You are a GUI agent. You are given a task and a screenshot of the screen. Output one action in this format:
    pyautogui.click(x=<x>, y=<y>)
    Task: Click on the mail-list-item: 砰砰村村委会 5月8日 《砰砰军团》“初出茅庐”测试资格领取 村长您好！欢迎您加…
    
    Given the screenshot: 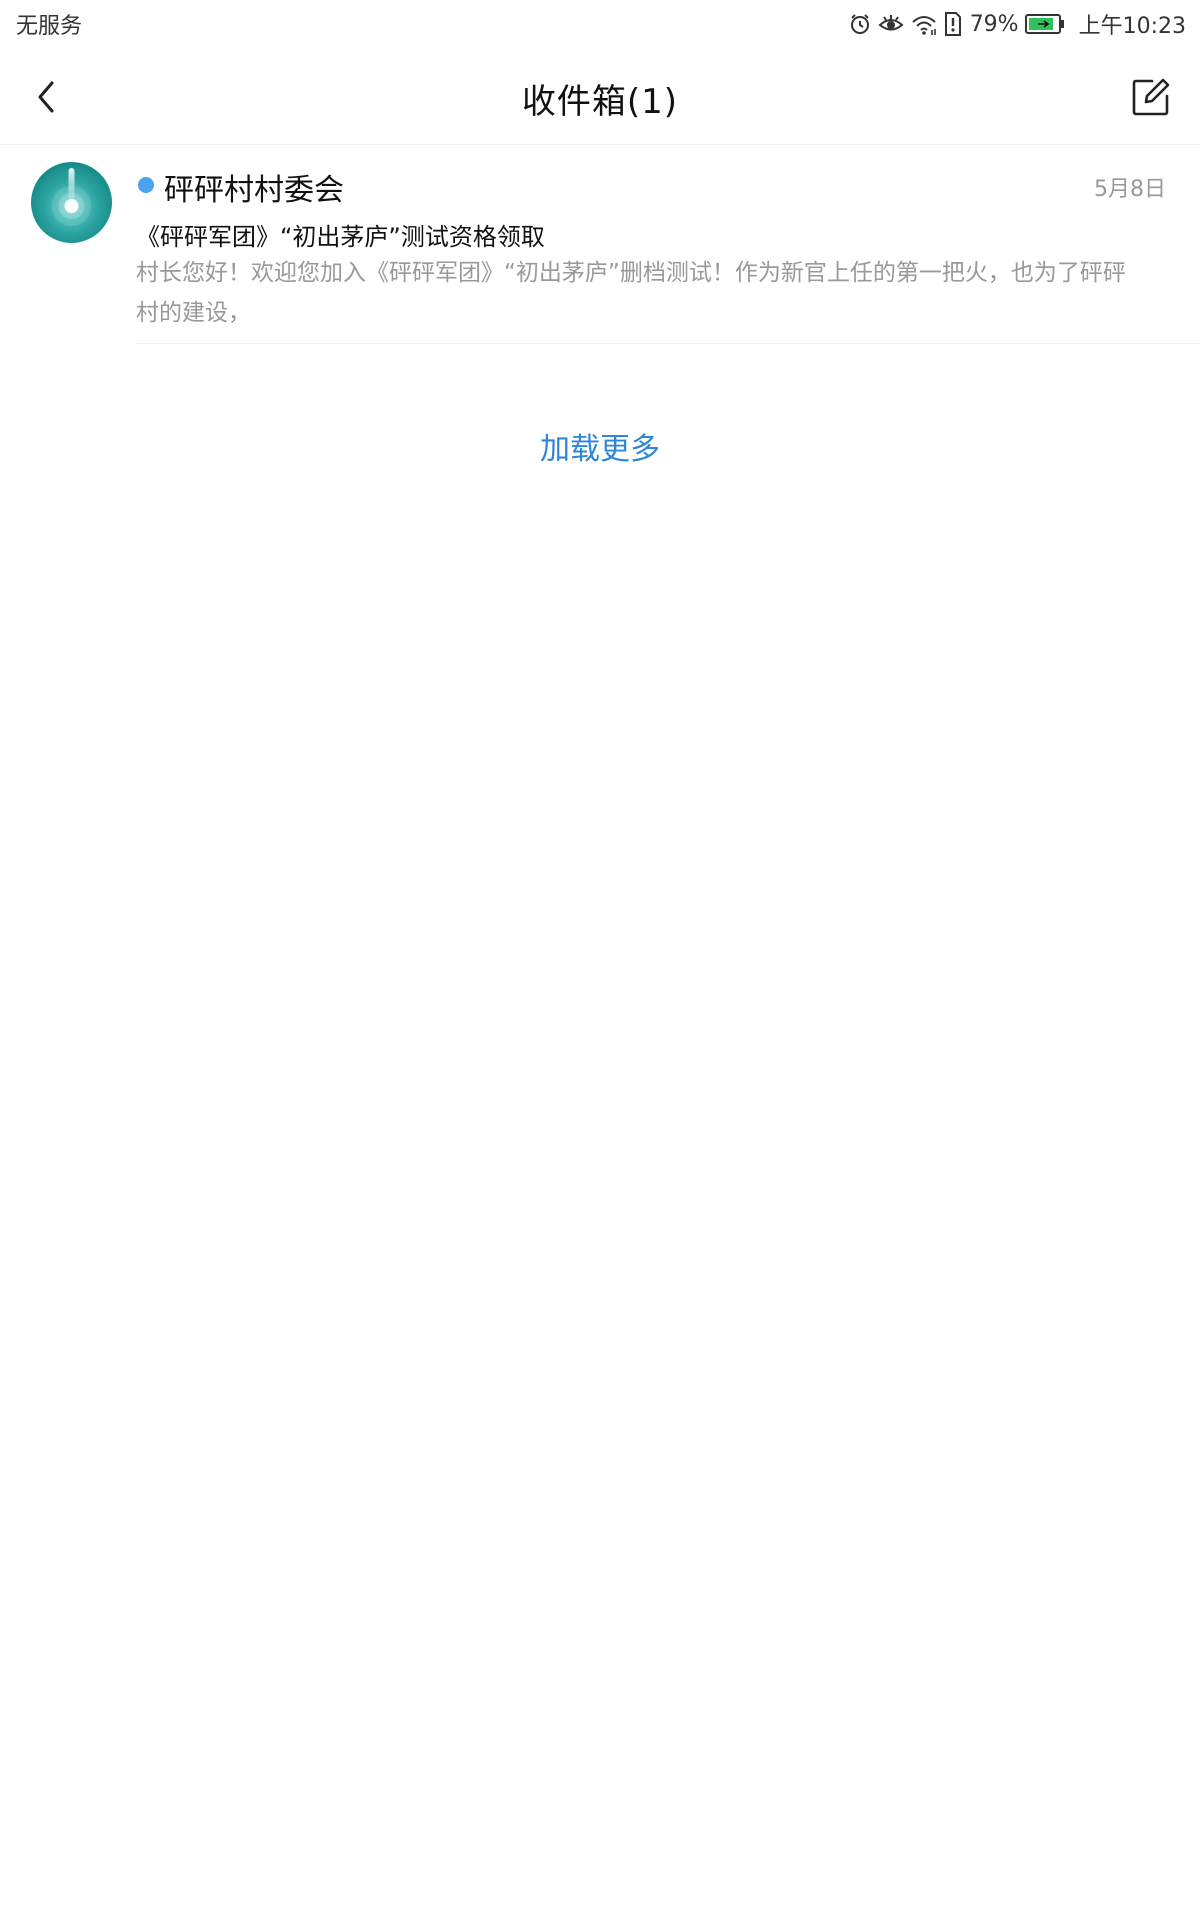 What is the action you would take?
    pyautogui.click(x=600, y=245)
    